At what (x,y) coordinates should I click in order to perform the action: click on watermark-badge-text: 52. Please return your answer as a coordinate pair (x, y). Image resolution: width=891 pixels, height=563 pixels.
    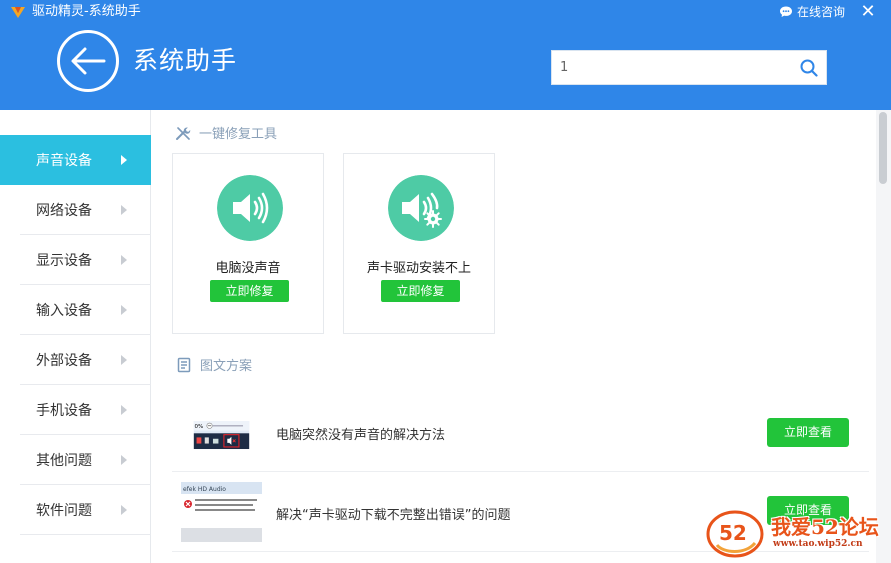
    Looking at the image, I should click on (733, 533).